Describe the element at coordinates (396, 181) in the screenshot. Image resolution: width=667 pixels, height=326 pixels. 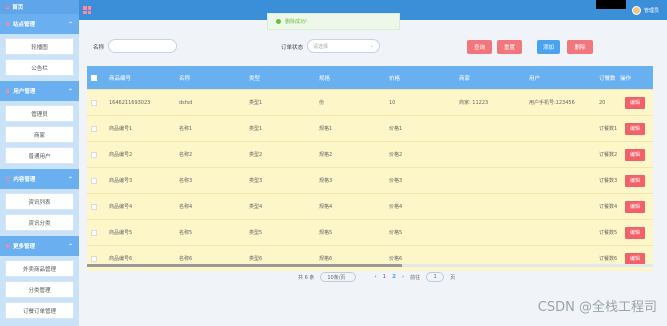
I see `table-cell: 价格3` at that location.